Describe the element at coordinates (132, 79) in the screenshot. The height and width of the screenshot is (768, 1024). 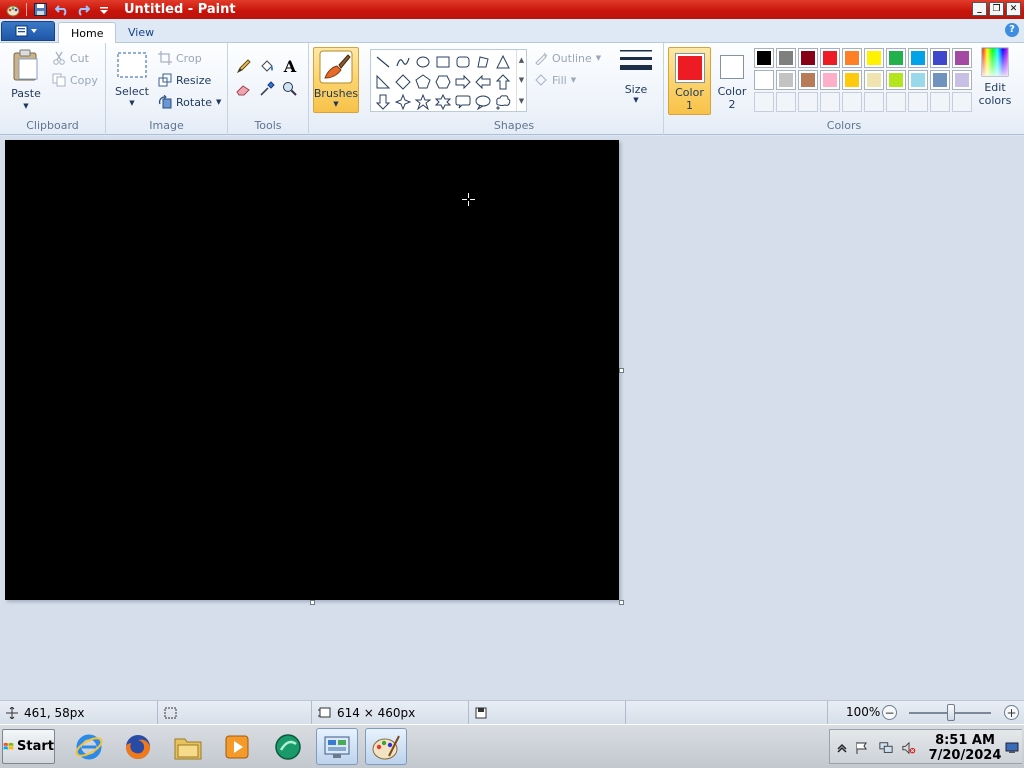
I see `select-button: Select ▼` at that location.